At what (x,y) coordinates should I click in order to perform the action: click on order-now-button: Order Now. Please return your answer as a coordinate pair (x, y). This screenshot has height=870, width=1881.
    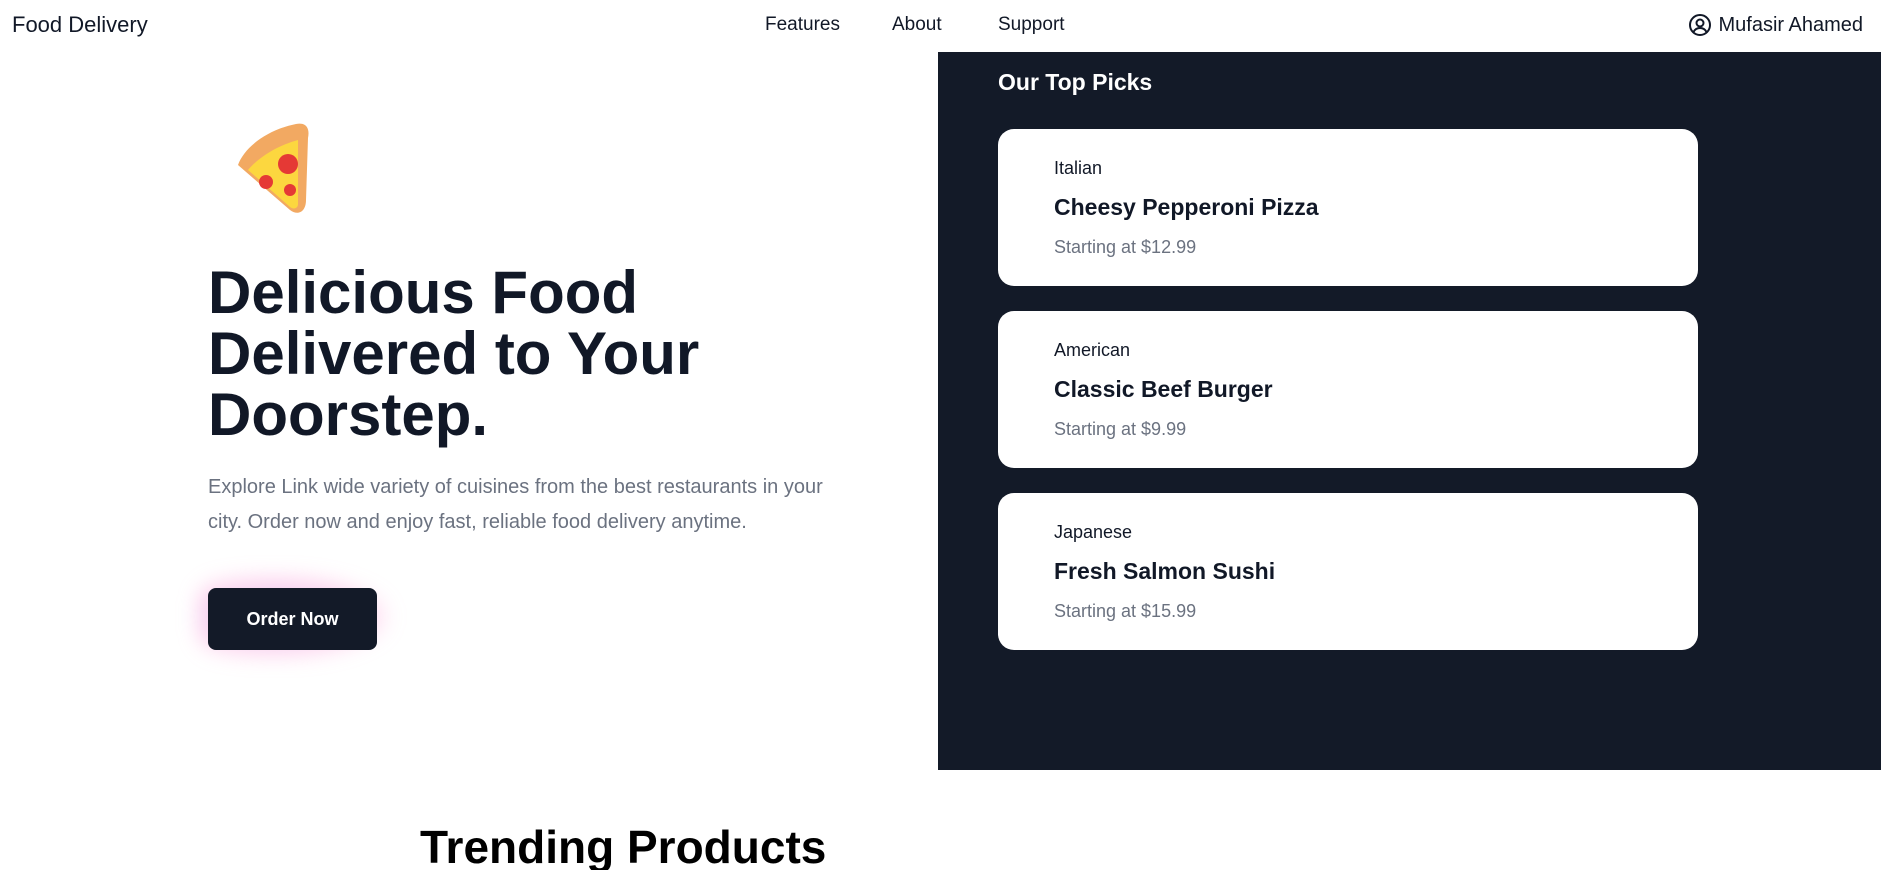
    Looking at the image, I should click on (292, 619).